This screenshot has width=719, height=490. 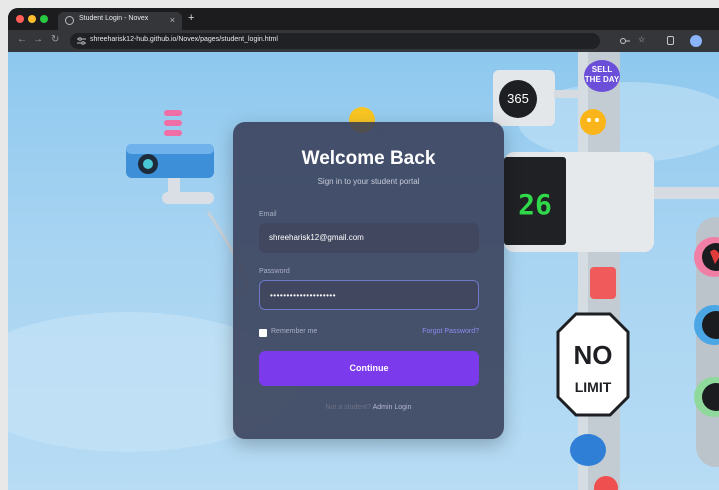 I want to click on continue-button: Continue, so click(x=369, y=368).